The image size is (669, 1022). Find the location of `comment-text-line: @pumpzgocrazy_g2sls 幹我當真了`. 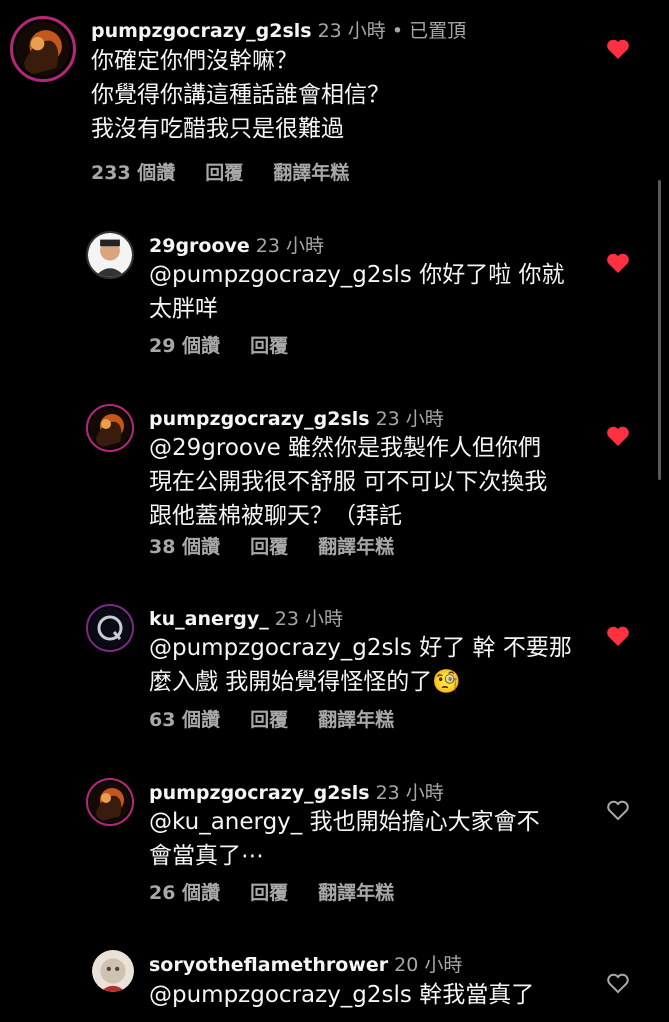

comment-text-line: @pumpzgocrazy_g2sls 幹我當真了 is located at coordinates (342, 995).